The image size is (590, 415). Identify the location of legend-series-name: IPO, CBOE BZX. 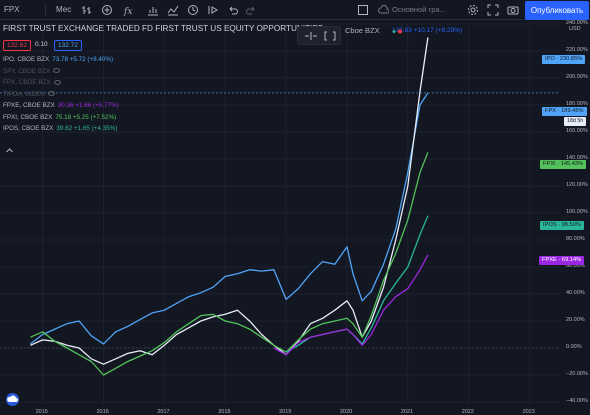
(26, 59).